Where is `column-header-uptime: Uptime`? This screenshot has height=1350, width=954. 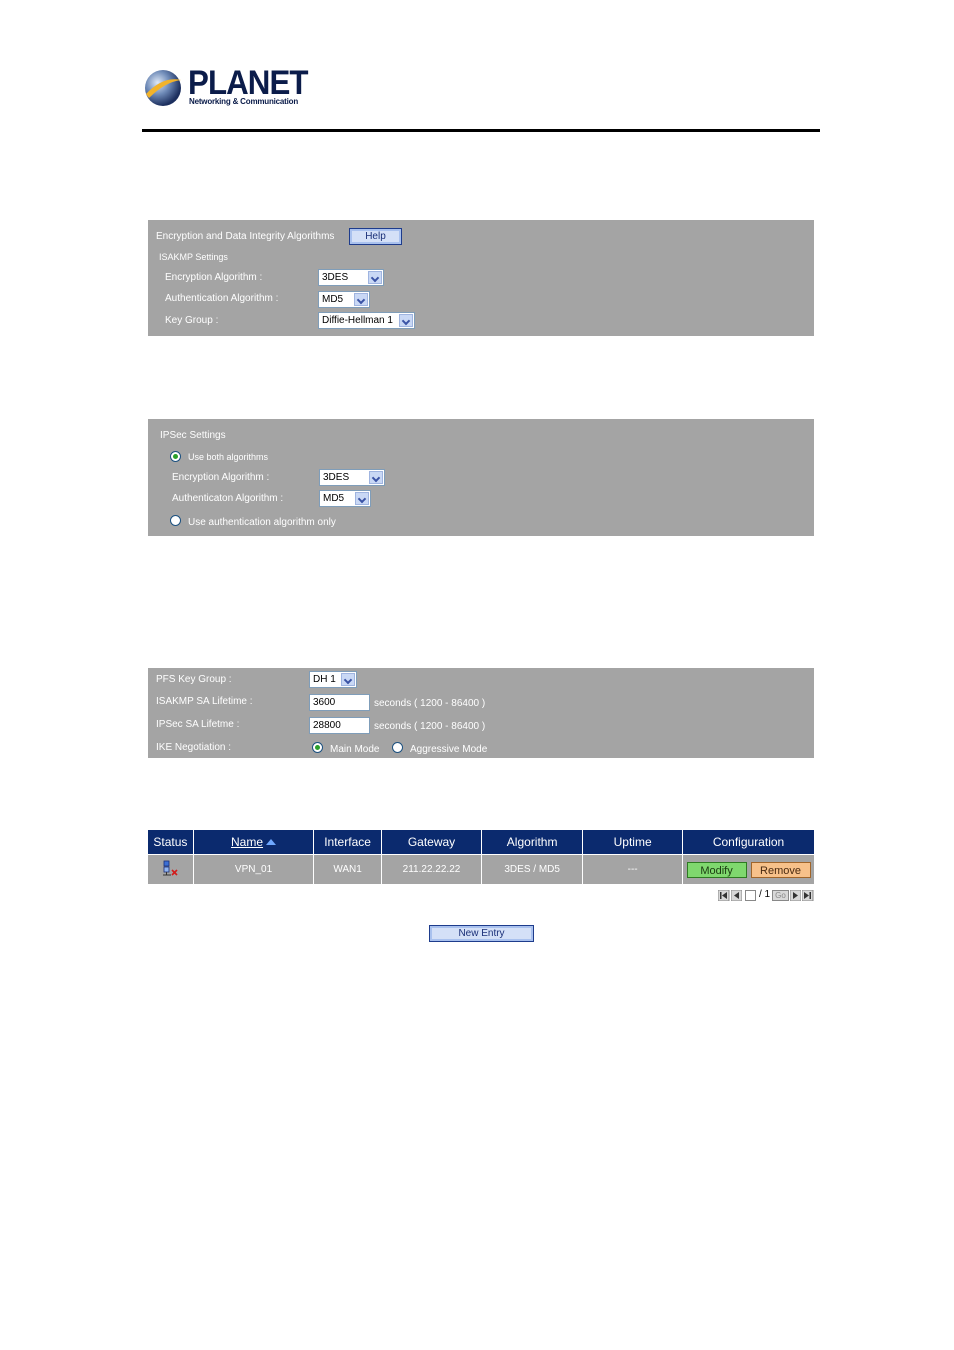 column-header-uptime: Uptime is located at coordinates (633, 842).